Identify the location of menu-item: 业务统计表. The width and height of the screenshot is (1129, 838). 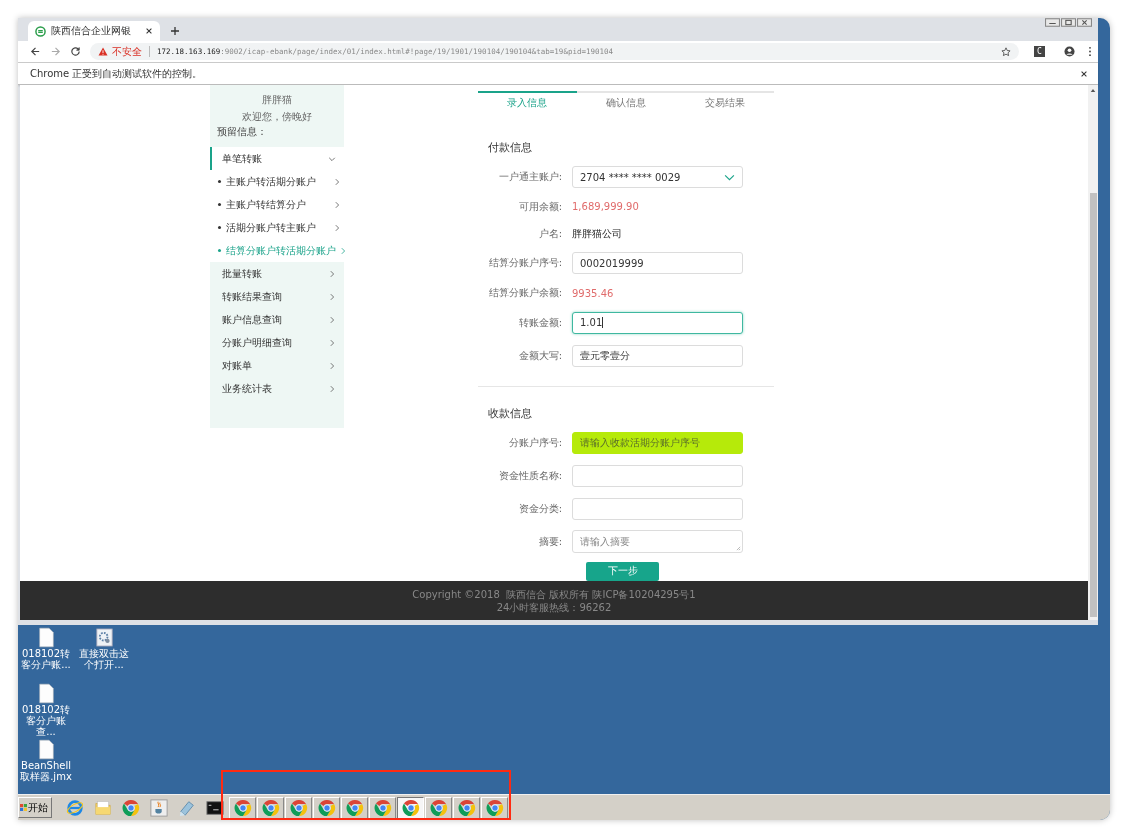
(277, 388).